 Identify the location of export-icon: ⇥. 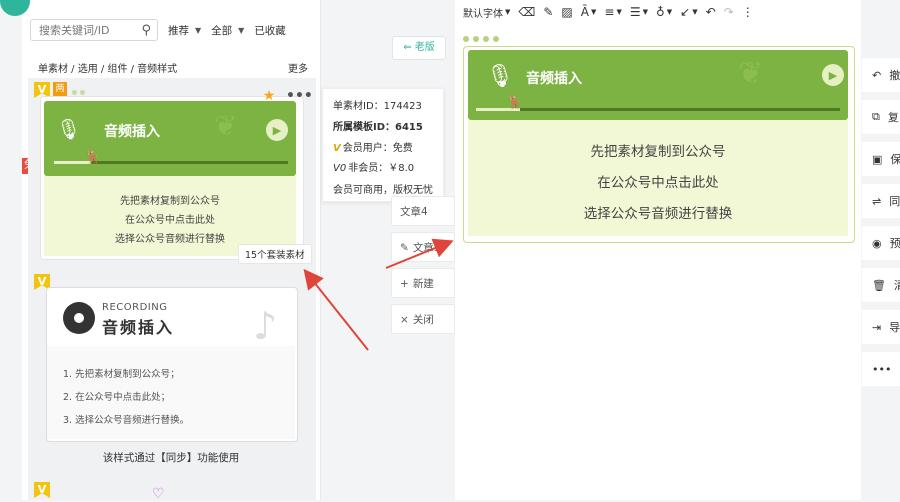
(877, 327).